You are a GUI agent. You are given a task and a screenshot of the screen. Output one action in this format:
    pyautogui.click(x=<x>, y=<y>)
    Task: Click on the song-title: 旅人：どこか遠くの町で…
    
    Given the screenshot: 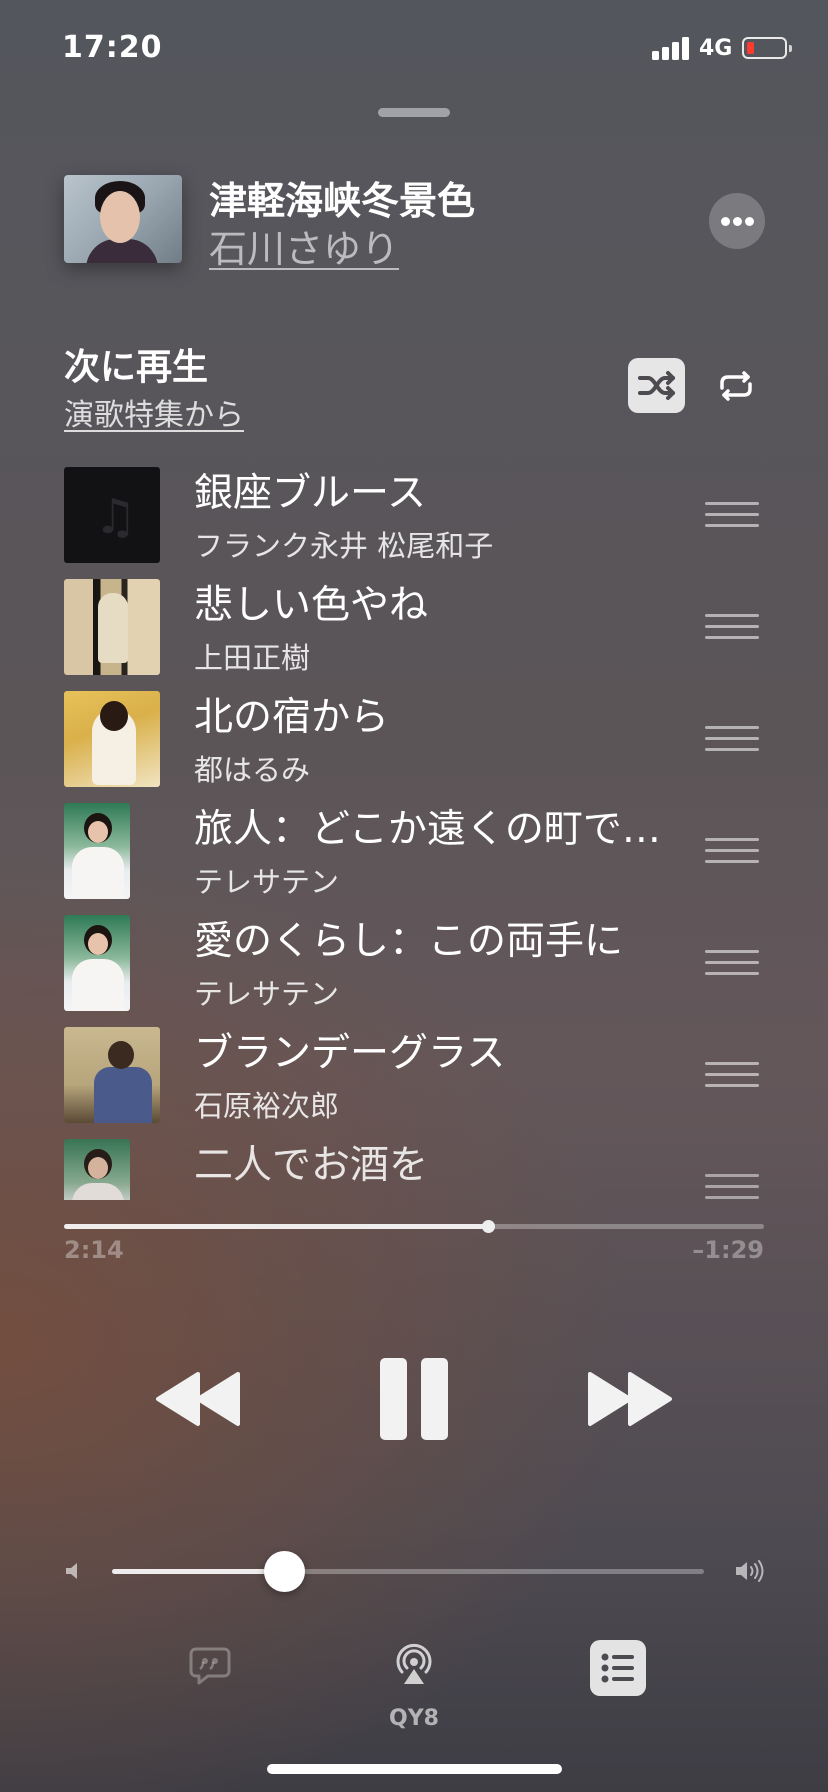 What is the action you would take?
    pyautogui.click(x=427, y=829)
    